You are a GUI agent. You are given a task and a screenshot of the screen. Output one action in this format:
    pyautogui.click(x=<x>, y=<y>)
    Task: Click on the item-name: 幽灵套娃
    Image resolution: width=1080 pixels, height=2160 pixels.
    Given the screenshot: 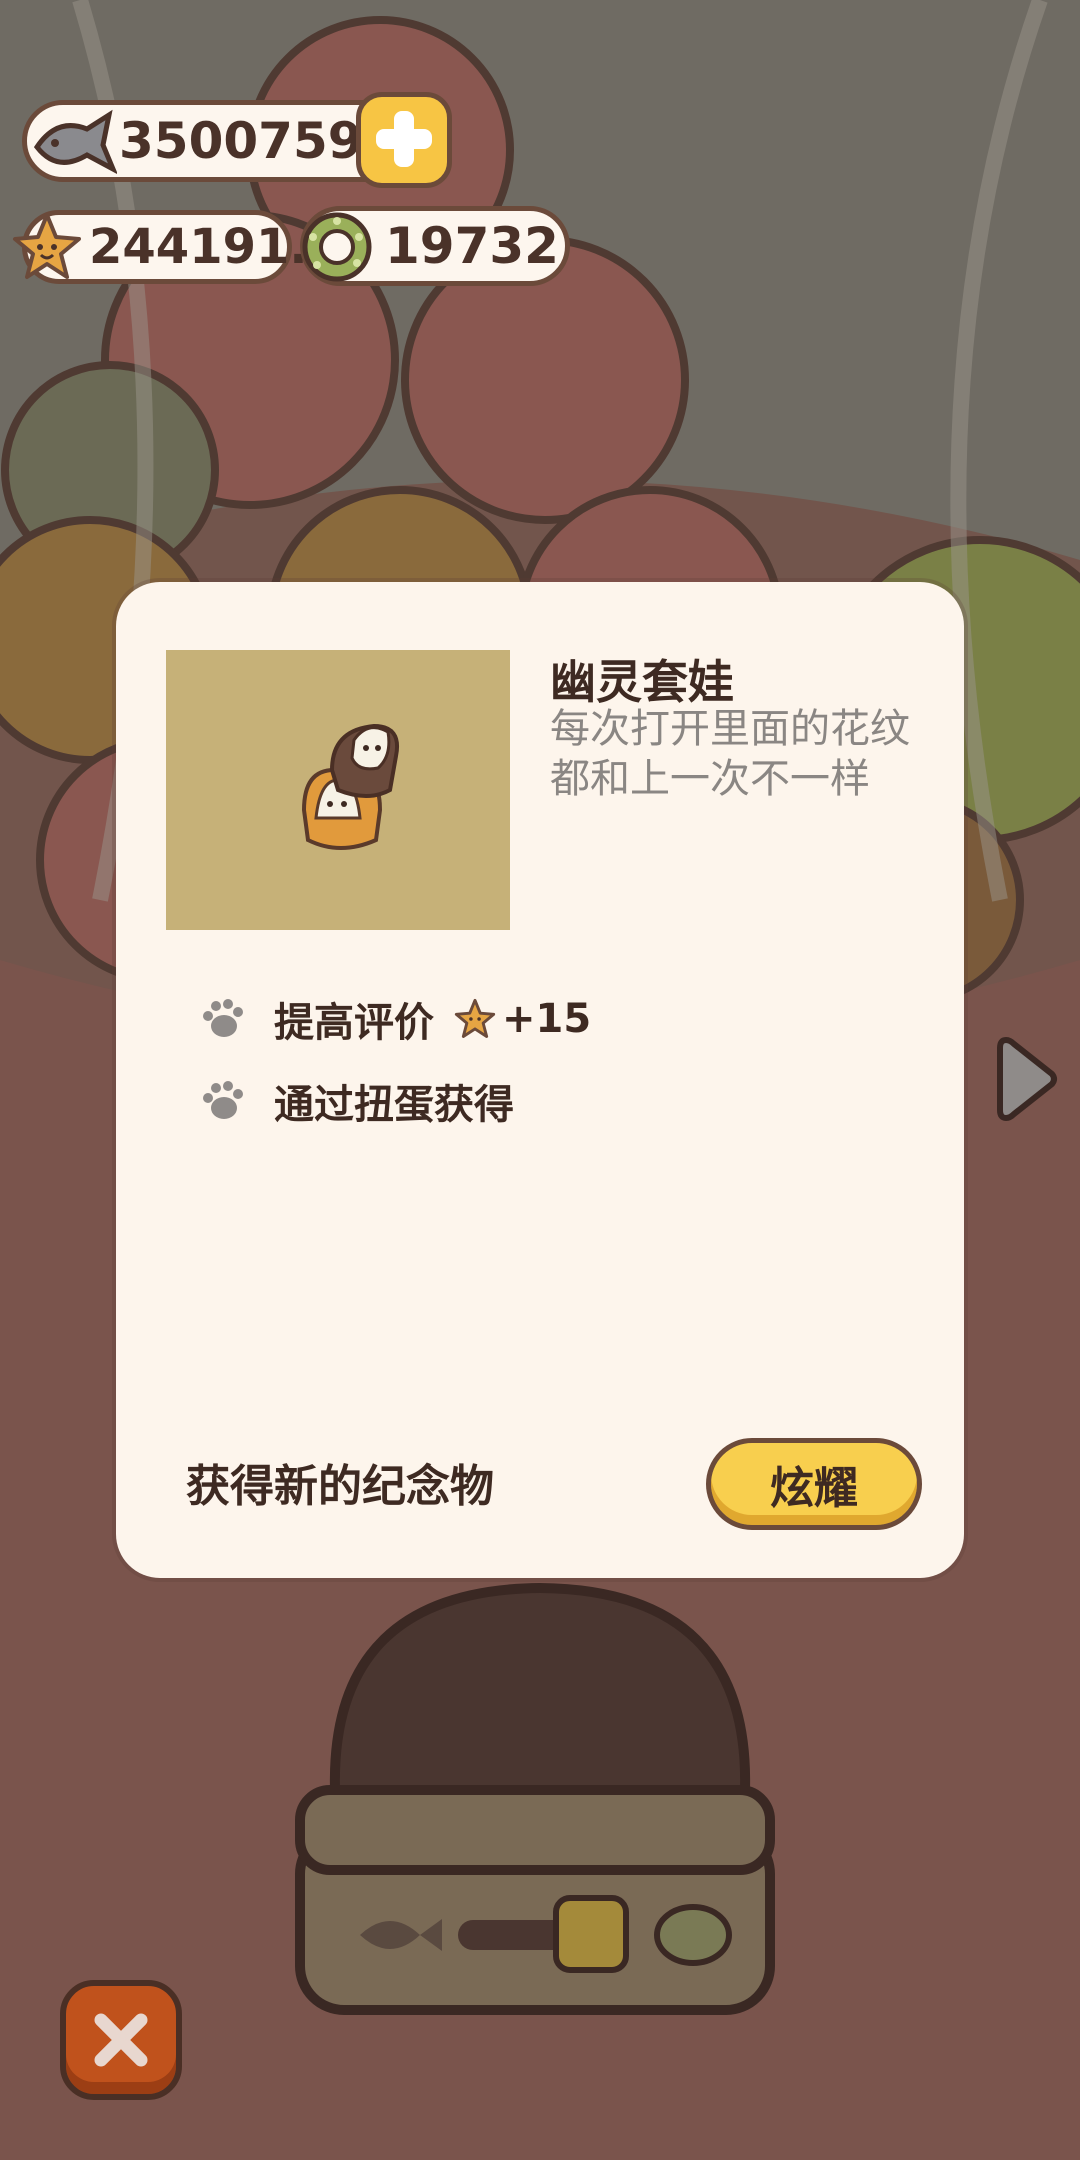 What is the action you would take?
    pyautogui.click(x=642, y=682)
    